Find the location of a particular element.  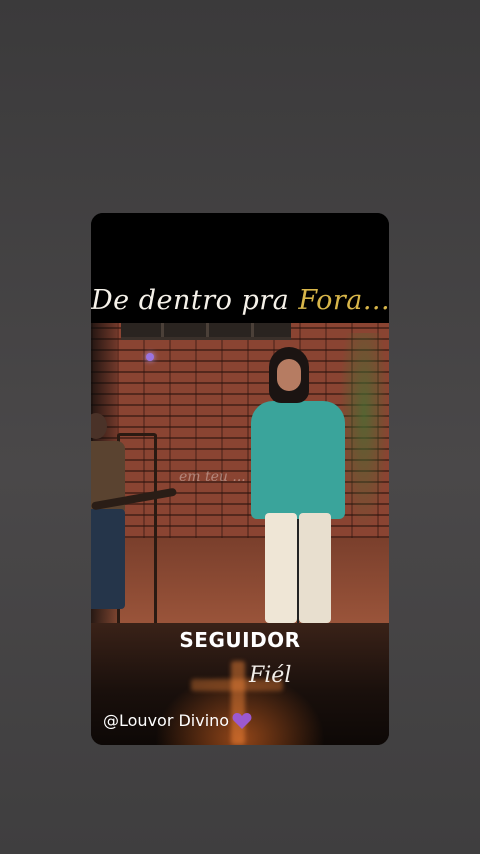

window-frame is located at coordinates (206, 331).